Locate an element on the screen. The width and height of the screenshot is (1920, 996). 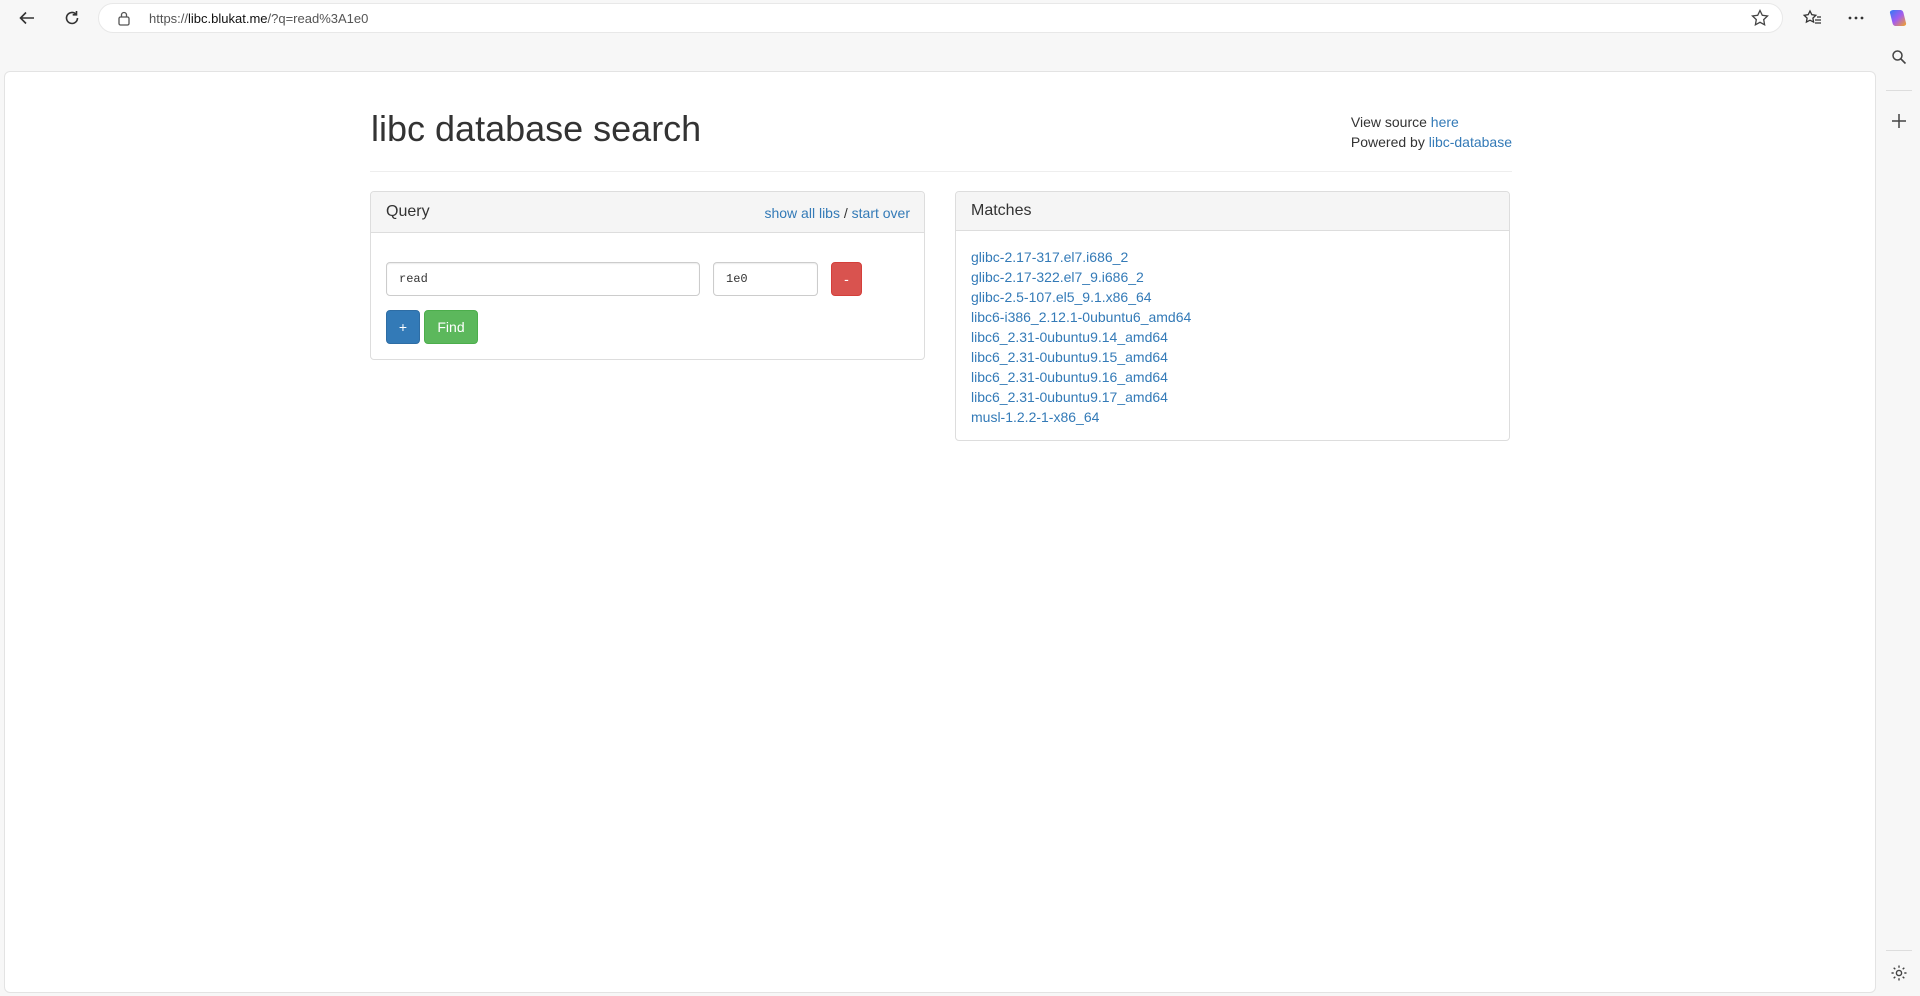
list-item: libc6_2.31-0ubuntu9.16_amd64 is located at coordinates (1081, 377).